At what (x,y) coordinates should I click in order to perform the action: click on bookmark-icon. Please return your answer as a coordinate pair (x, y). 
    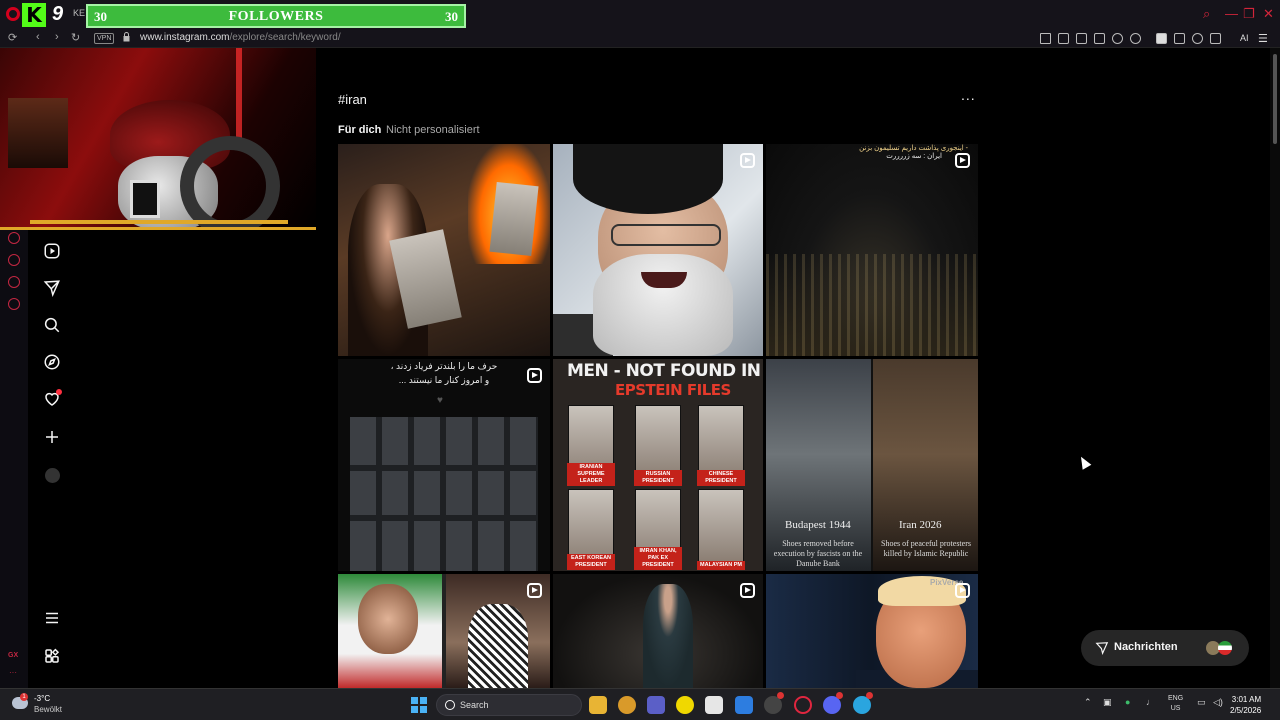
    Looking at the image, I should click on (1045, 38).